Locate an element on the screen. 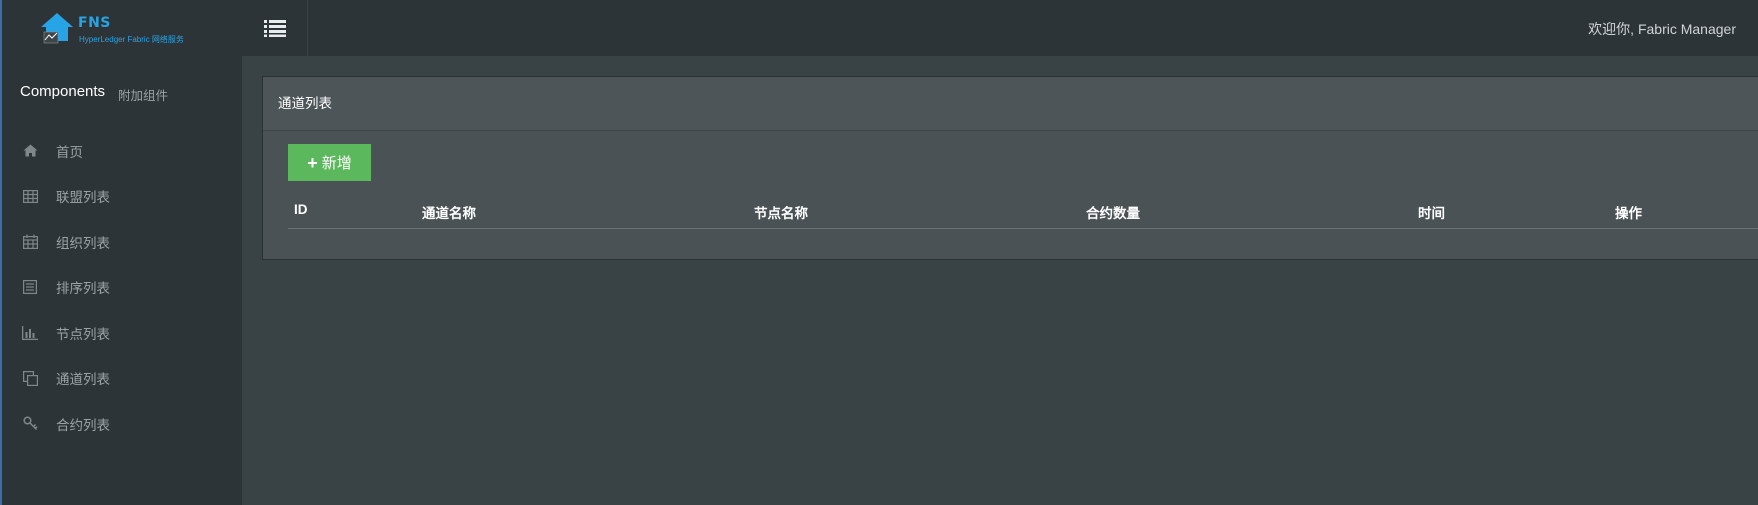 The image size is (1758, 505). column-header-contract-count: 合约数量 is located at coordinates (1113, 212).